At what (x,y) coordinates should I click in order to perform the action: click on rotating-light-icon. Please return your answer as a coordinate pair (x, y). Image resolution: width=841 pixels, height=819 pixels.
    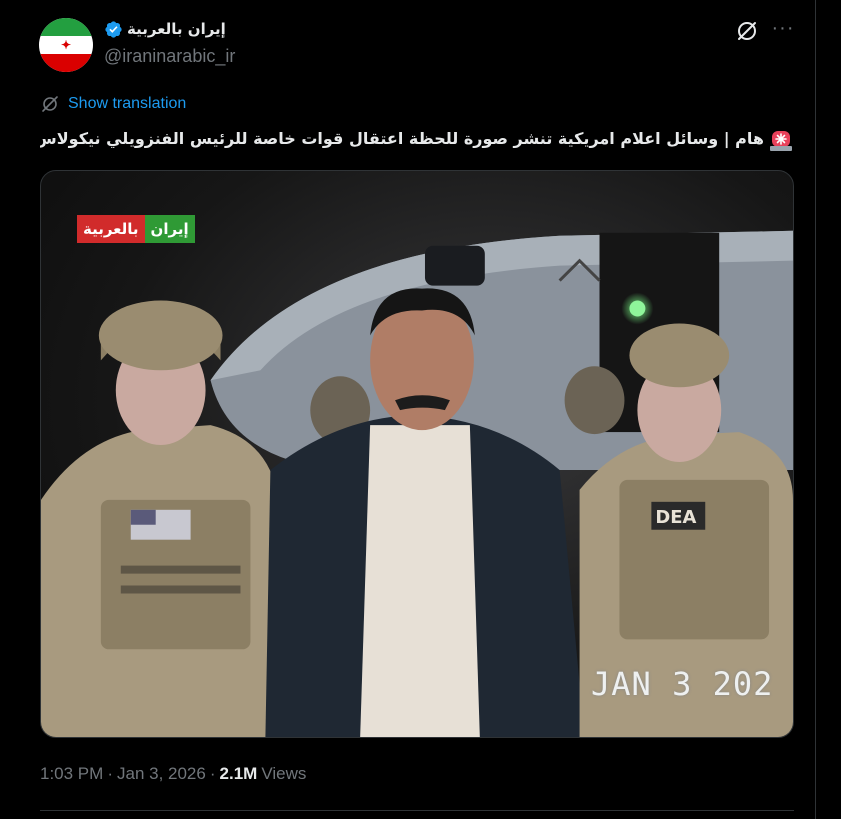
    Looking at the image, I should click on (781, 140).